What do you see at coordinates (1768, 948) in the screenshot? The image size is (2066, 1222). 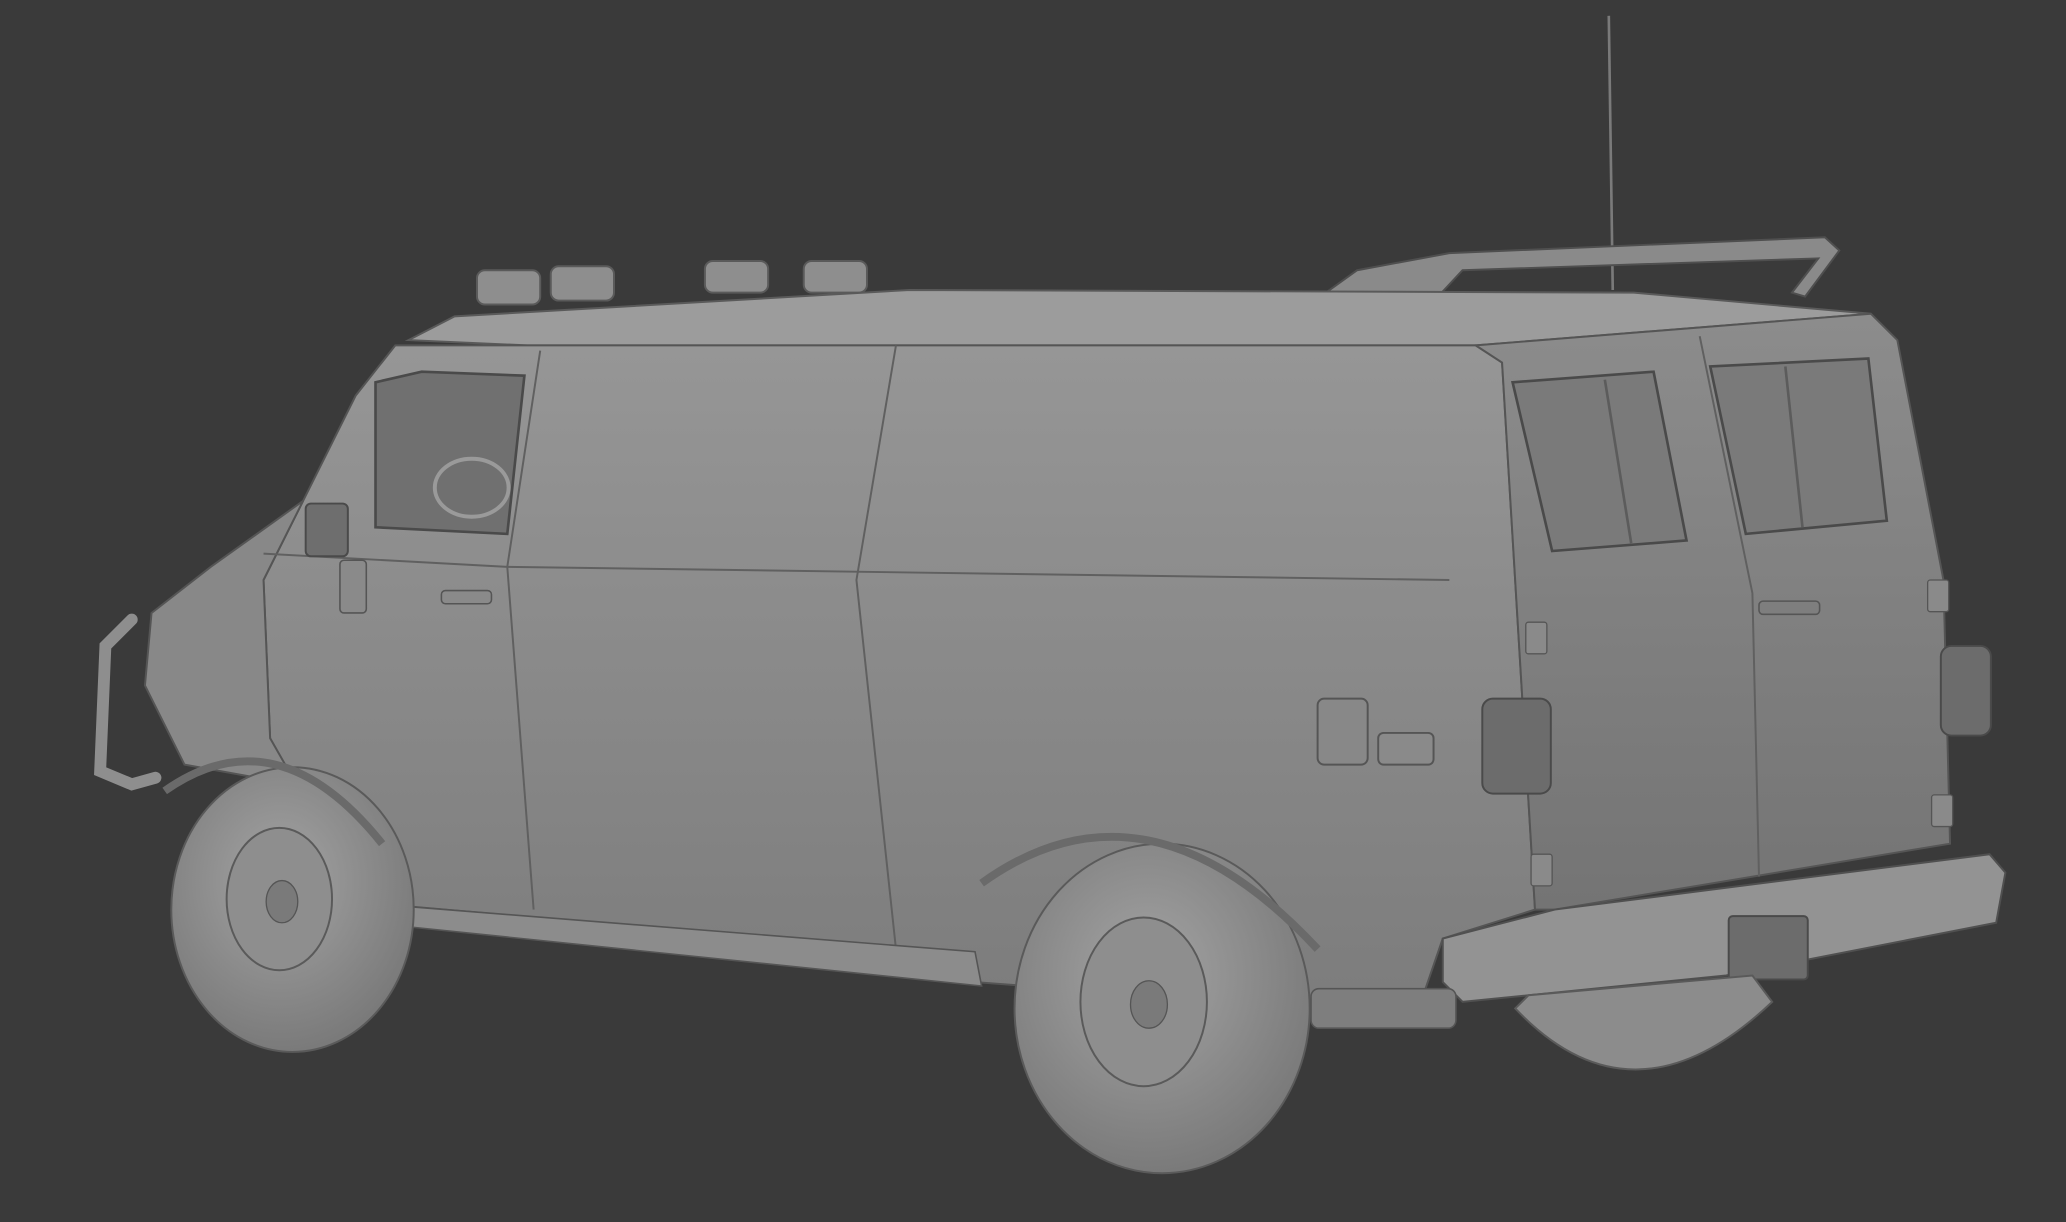 I see `license-plate` at bounding box center [1768, 948].